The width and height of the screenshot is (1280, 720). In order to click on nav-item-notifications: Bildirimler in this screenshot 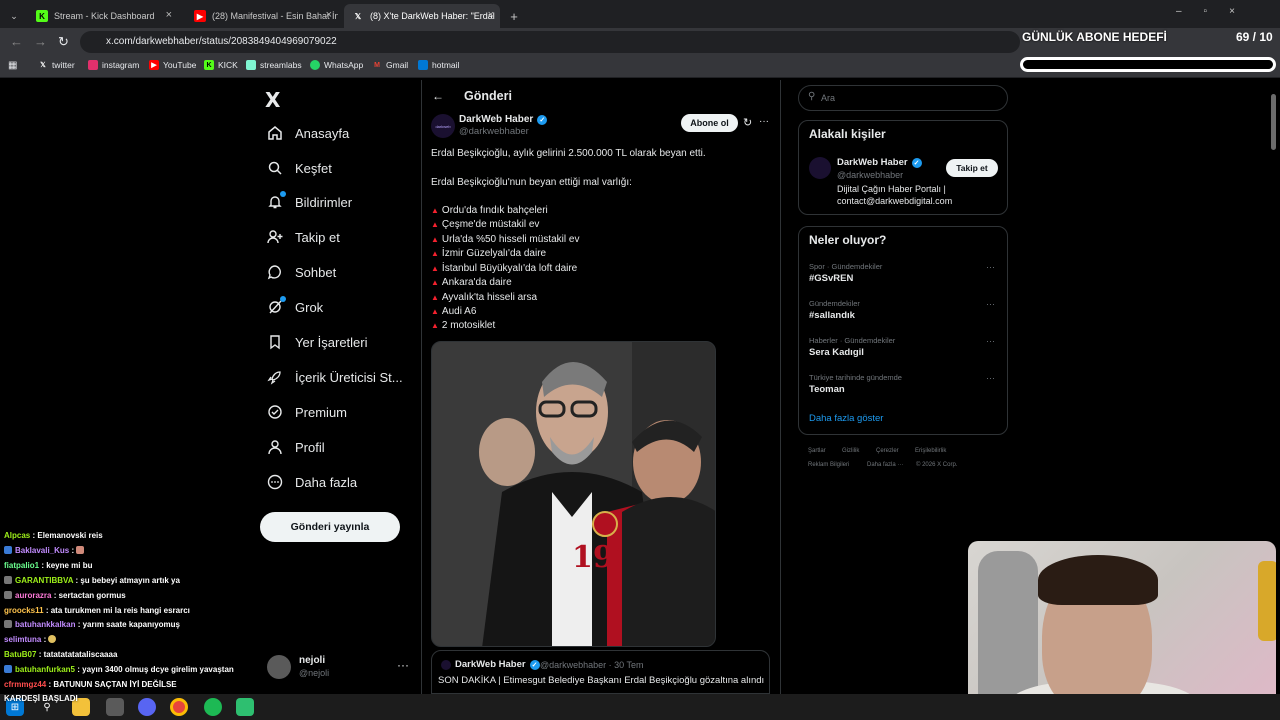, I will do `click(309, 202)`.